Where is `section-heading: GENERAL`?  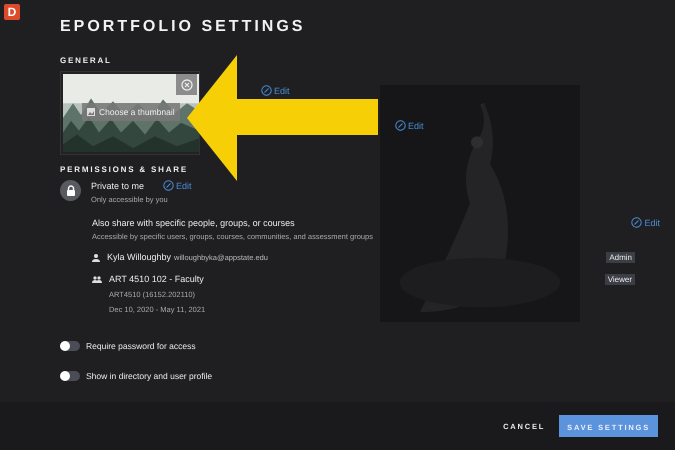 section-heading: GENERAL is located at coordinates (86, 60).